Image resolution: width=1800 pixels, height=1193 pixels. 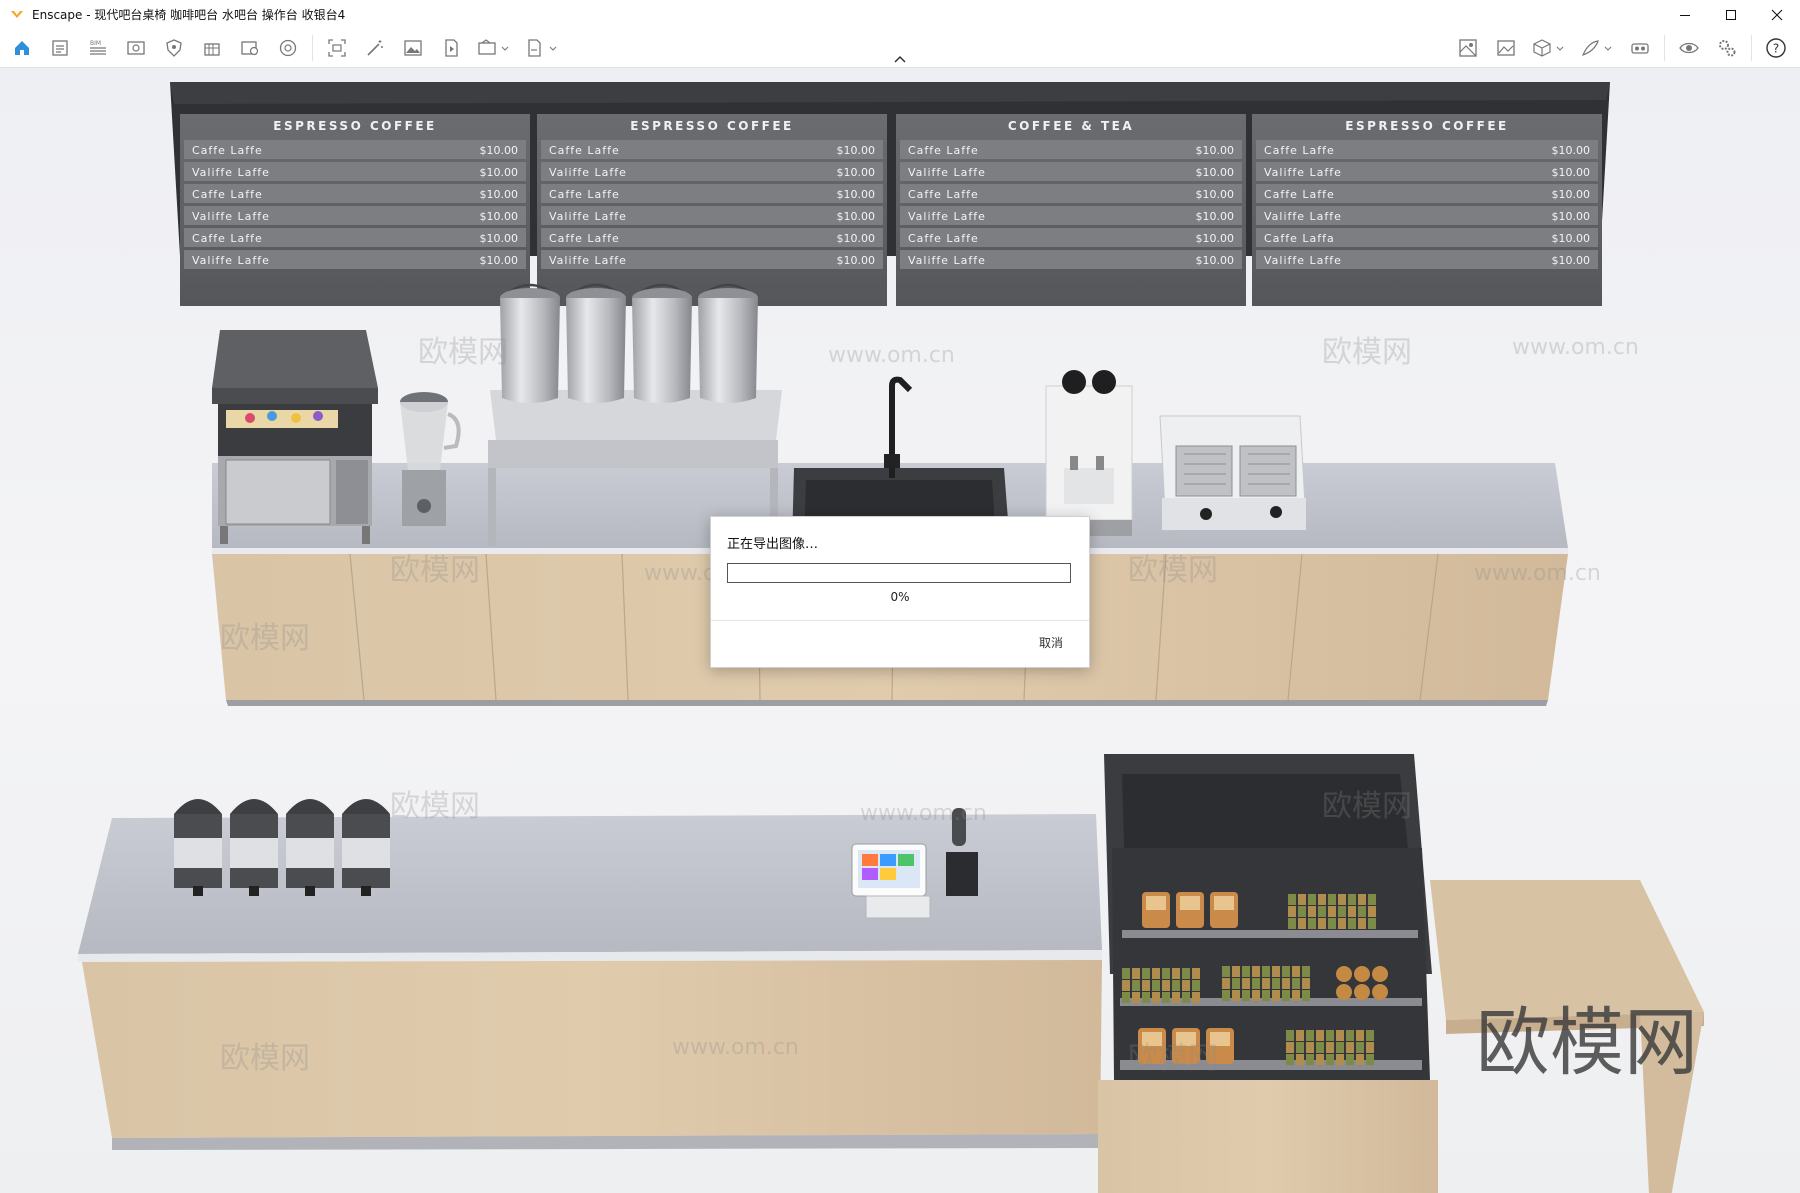 What do you see at coordinates (1071, 126) in the screenshot?
I see `menu-board-header: COFFEE & TEA` at bounding box center [1071, 126].